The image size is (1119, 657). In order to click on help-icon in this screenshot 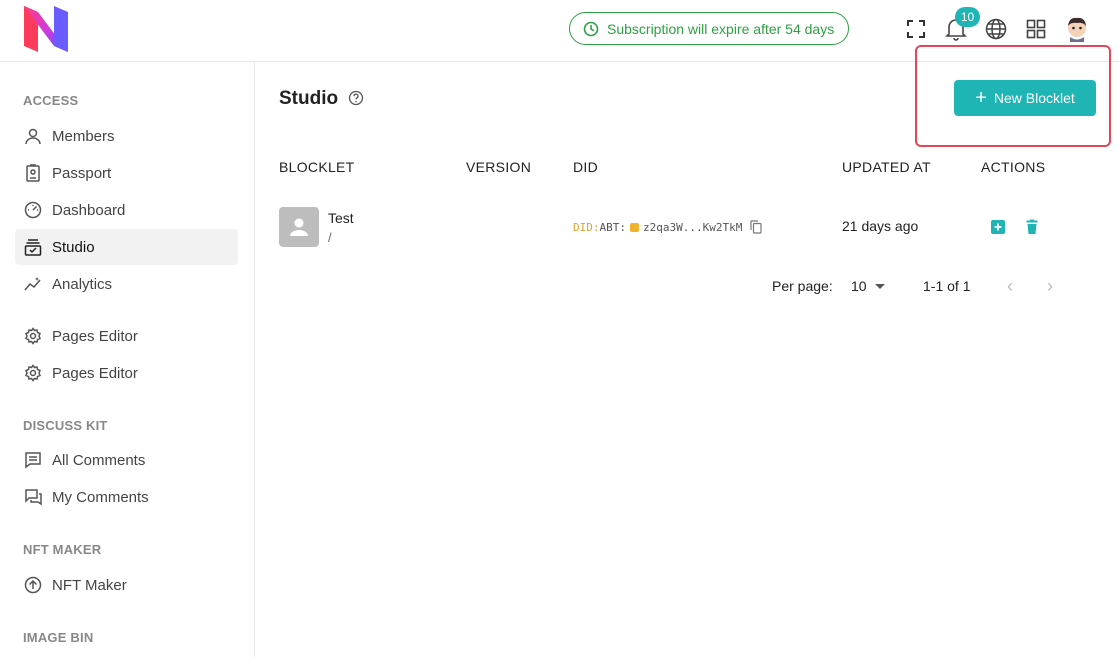, I will do `click(356, 98)`.